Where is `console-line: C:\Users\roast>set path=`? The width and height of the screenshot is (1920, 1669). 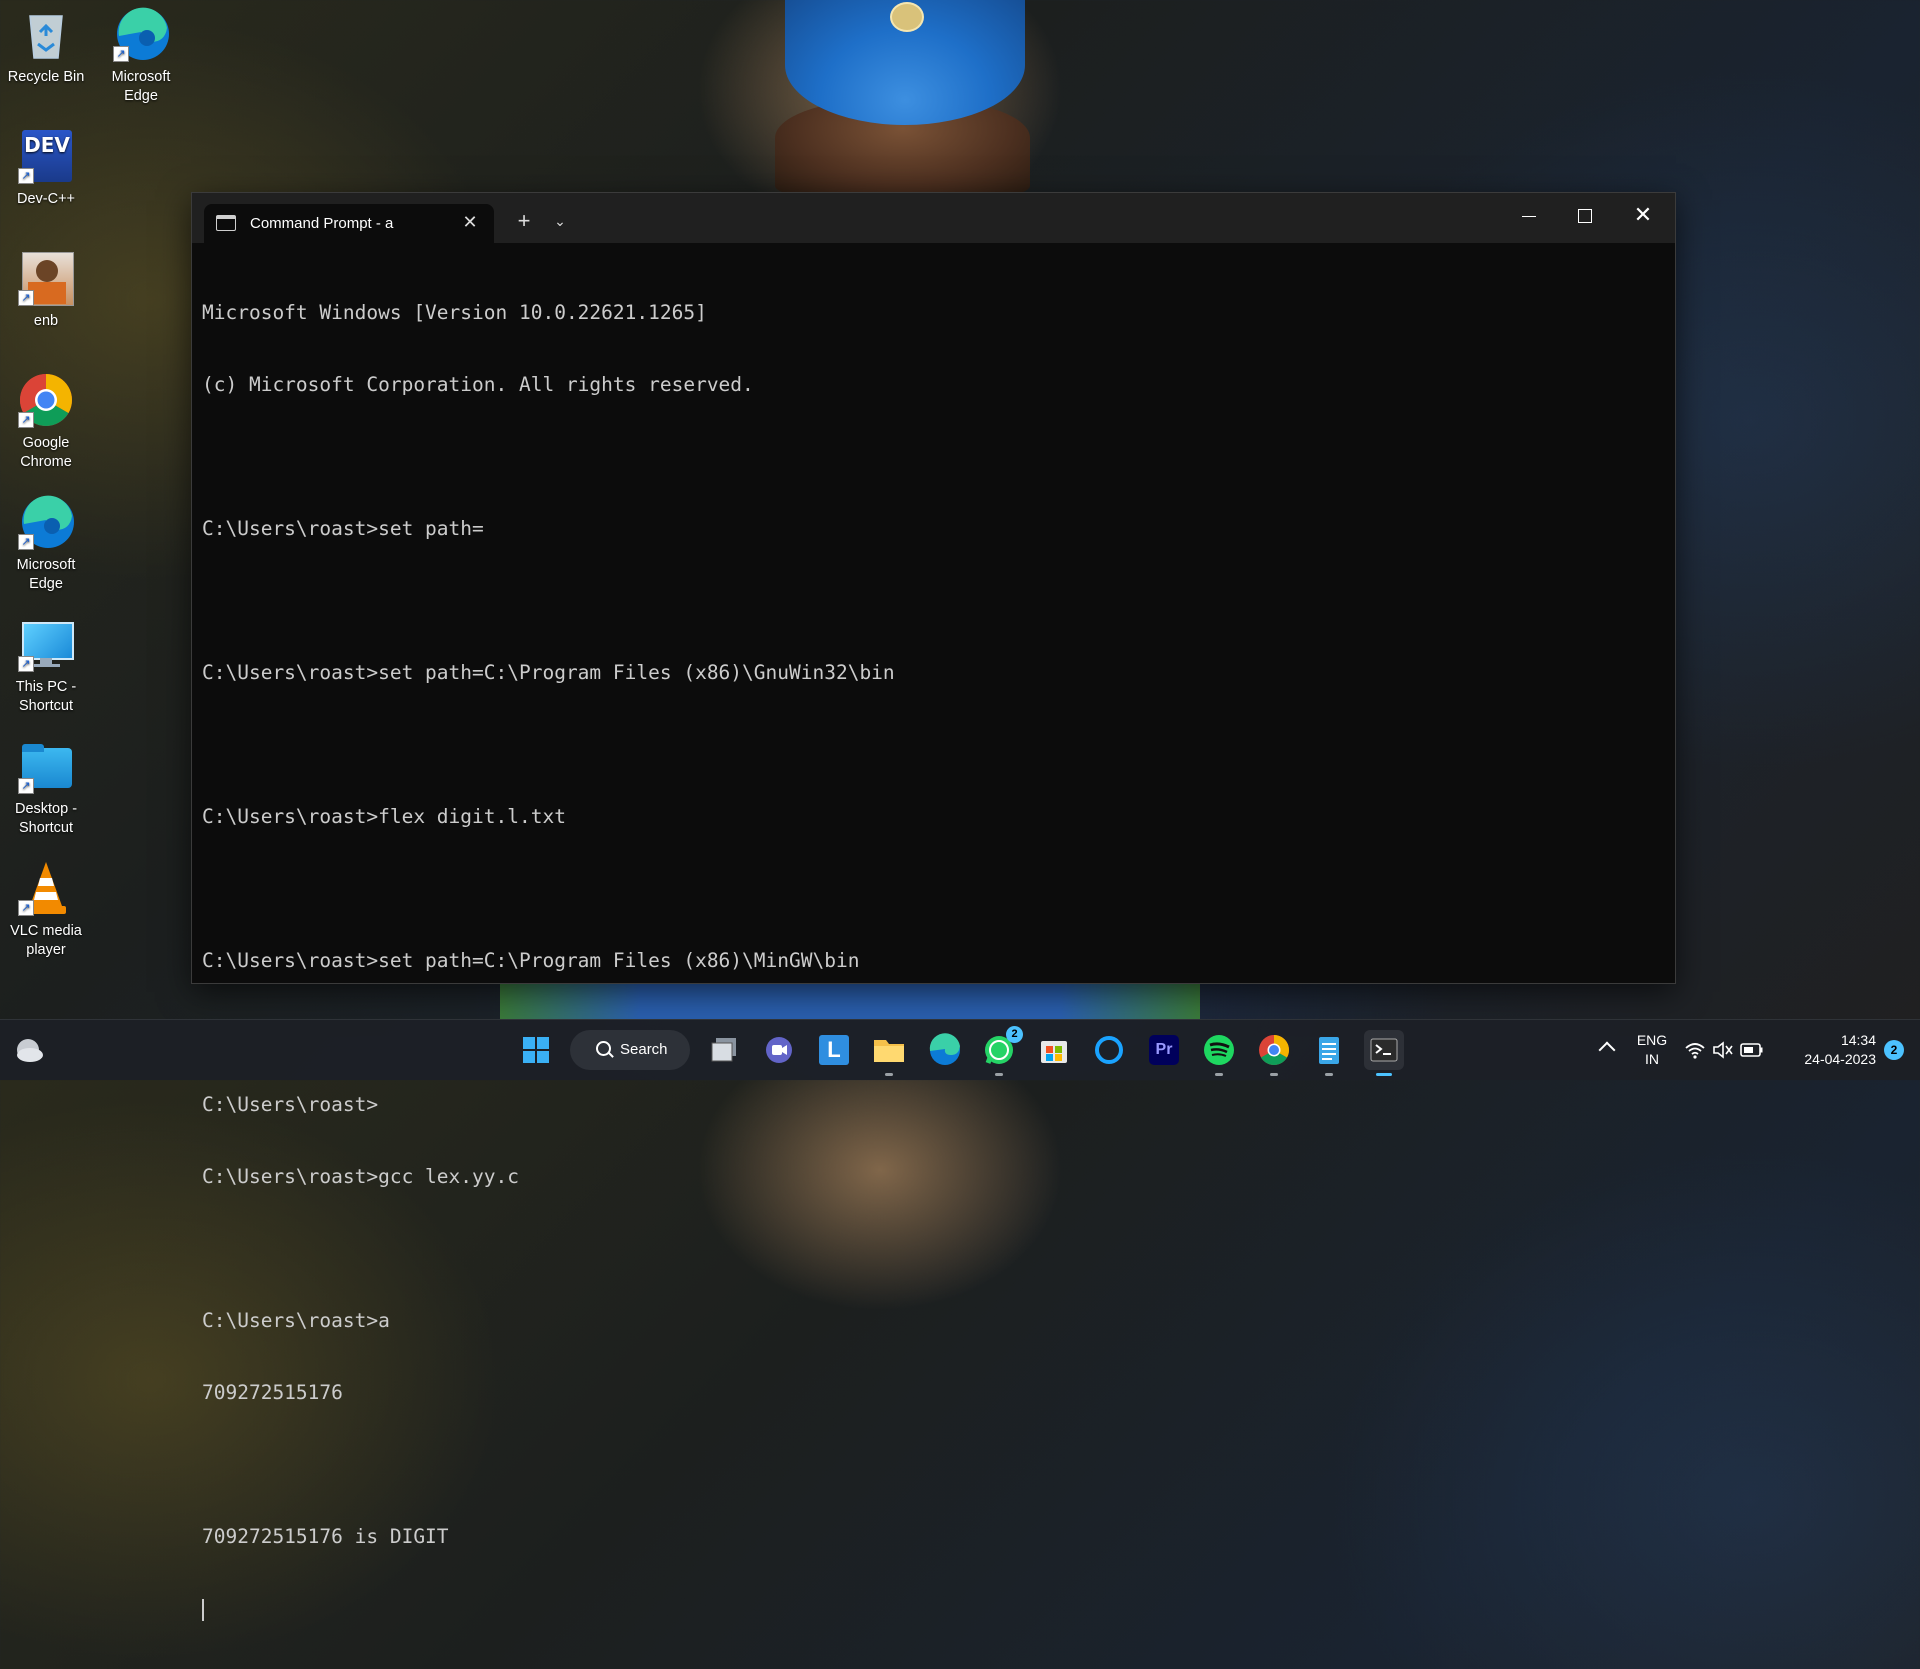 console-line: C:\Users\roast>set path= is located at coordinates (343, 528).